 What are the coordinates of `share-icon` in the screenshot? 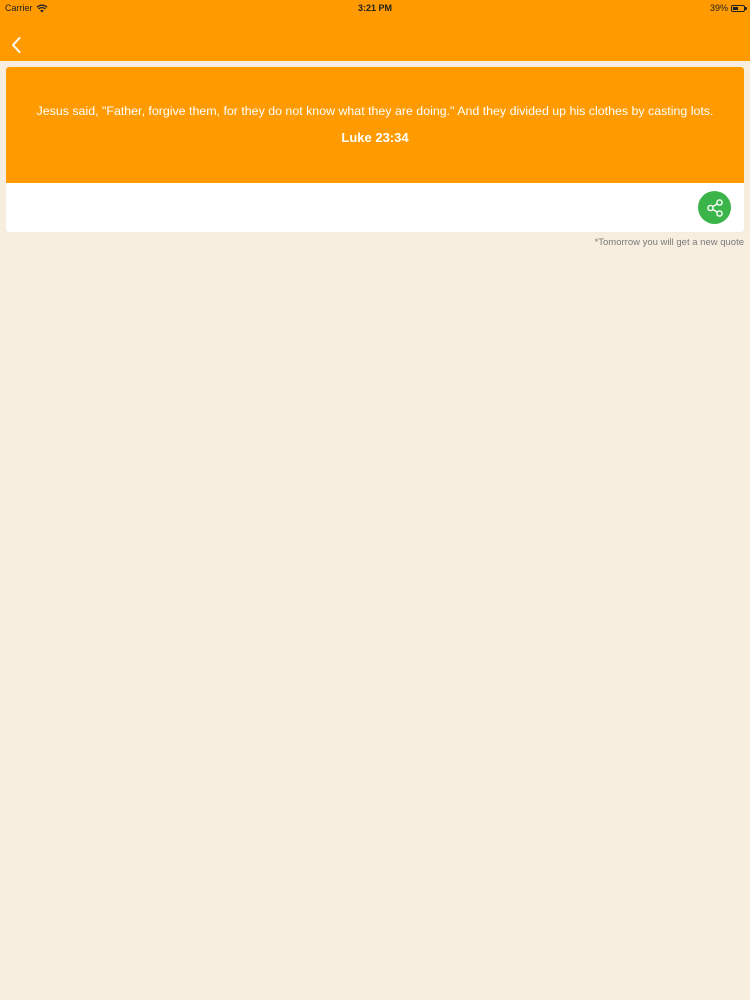 It's located at (714, 207).